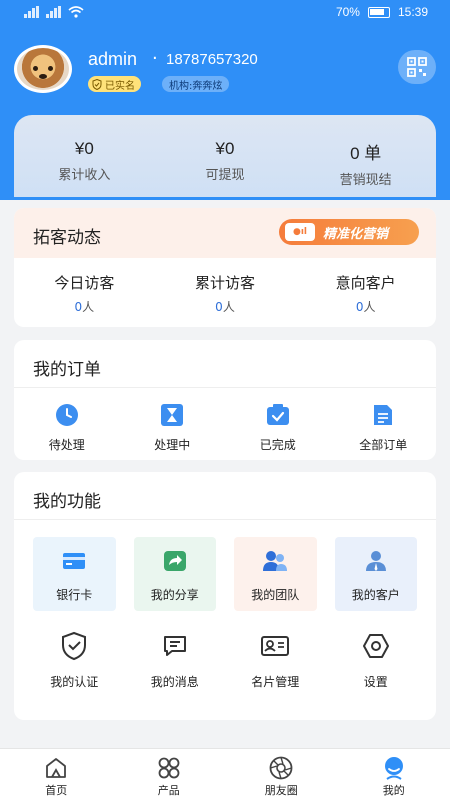 The image size is (450, 800). I want to click on orders-header: 我的订单, so click(225, 364).